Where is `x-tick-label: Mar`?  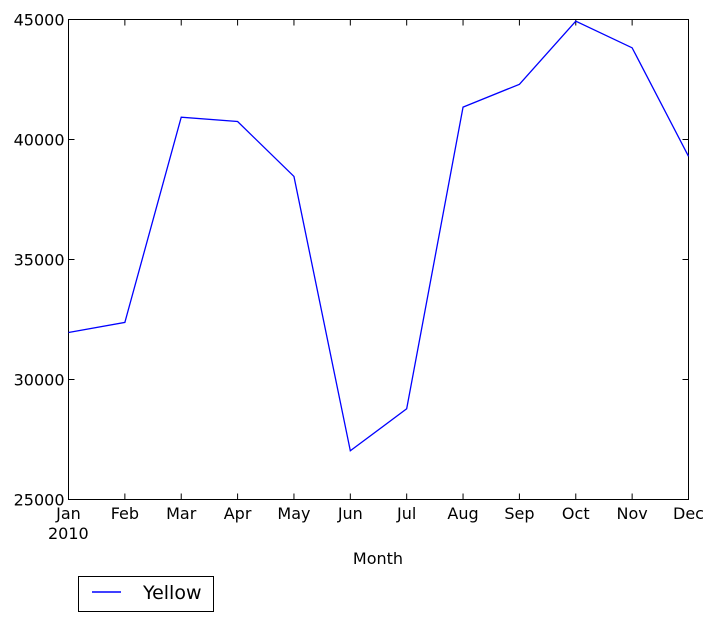 x-tick-label: Mar is located at coordinates (181, 513).